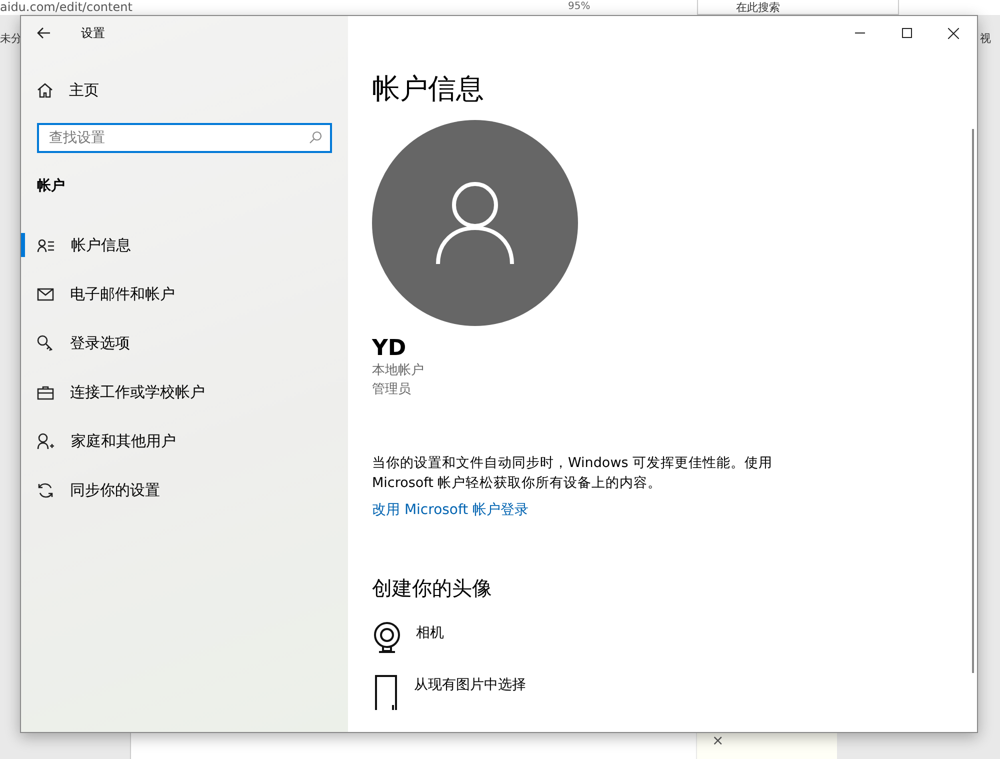 This screenshot has height=759, width=1000. What do you see at coordinates (662, 638) in the screenshot?
I see `avatar-option: 相机` at bounding box center [662, 638].